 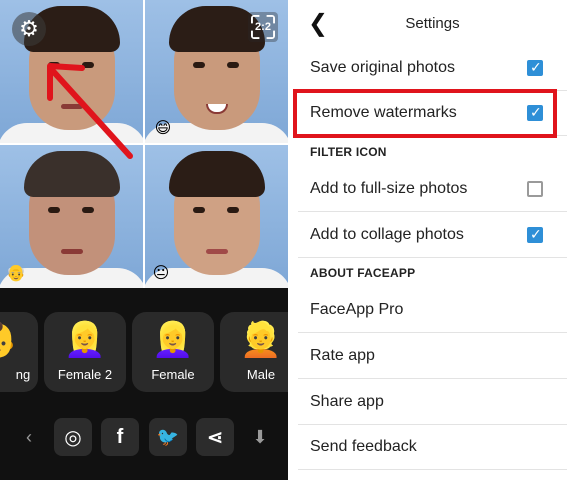 What do you see at coordinates (535, 189) in the screenshot?
I see `checkbox-unchecked` at bounding box center [535, 189].